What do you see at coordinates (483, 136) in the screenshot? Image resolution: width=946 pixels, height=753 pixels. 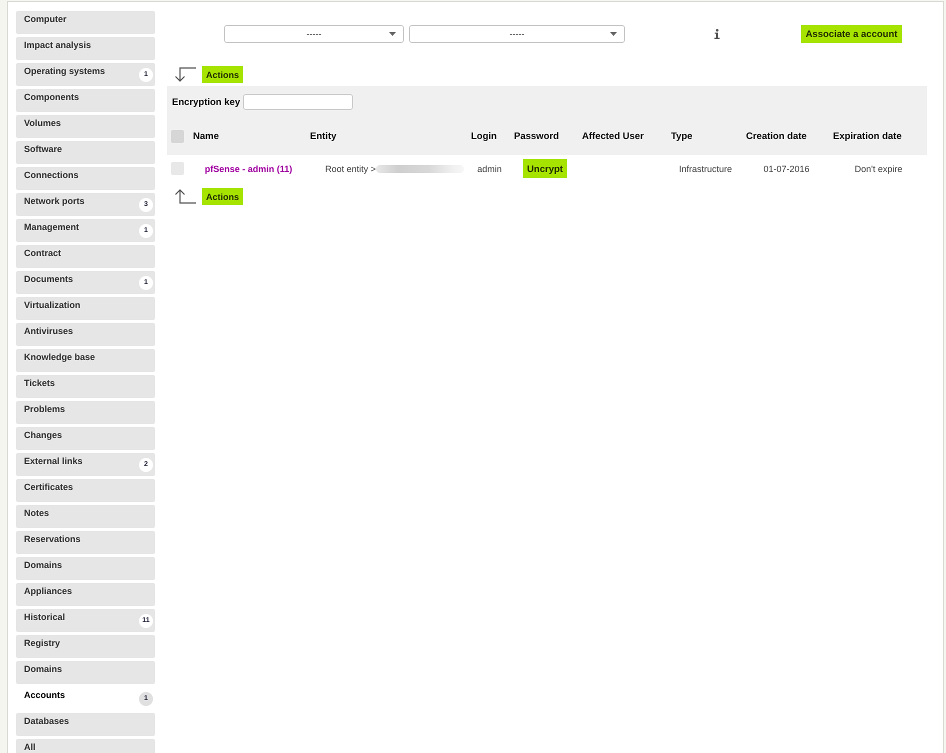 I see `column-header: Login` at bounding box center [483, 136].